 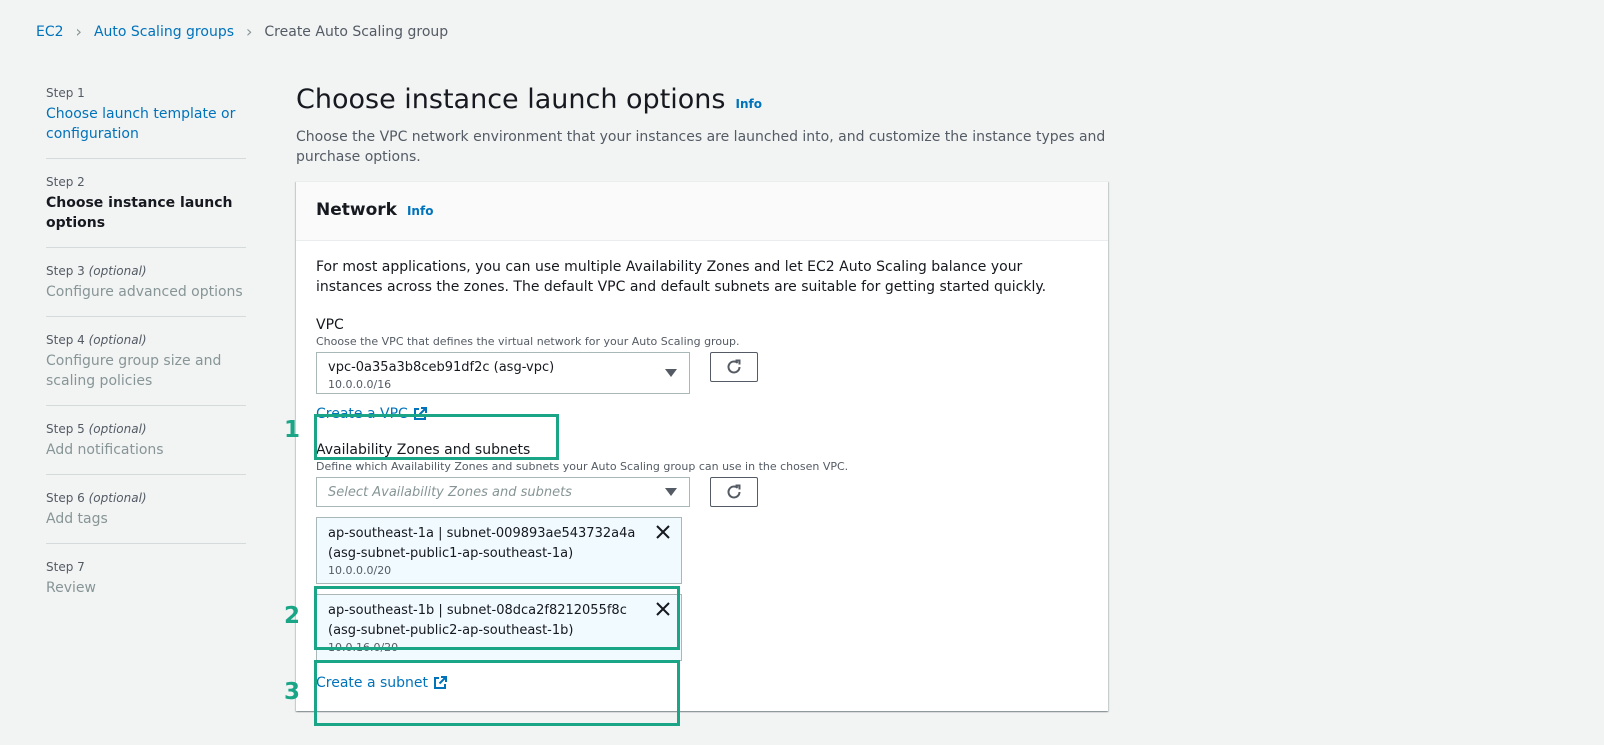 I want to click on step-7-title: Review, so click(x=71, y=588).